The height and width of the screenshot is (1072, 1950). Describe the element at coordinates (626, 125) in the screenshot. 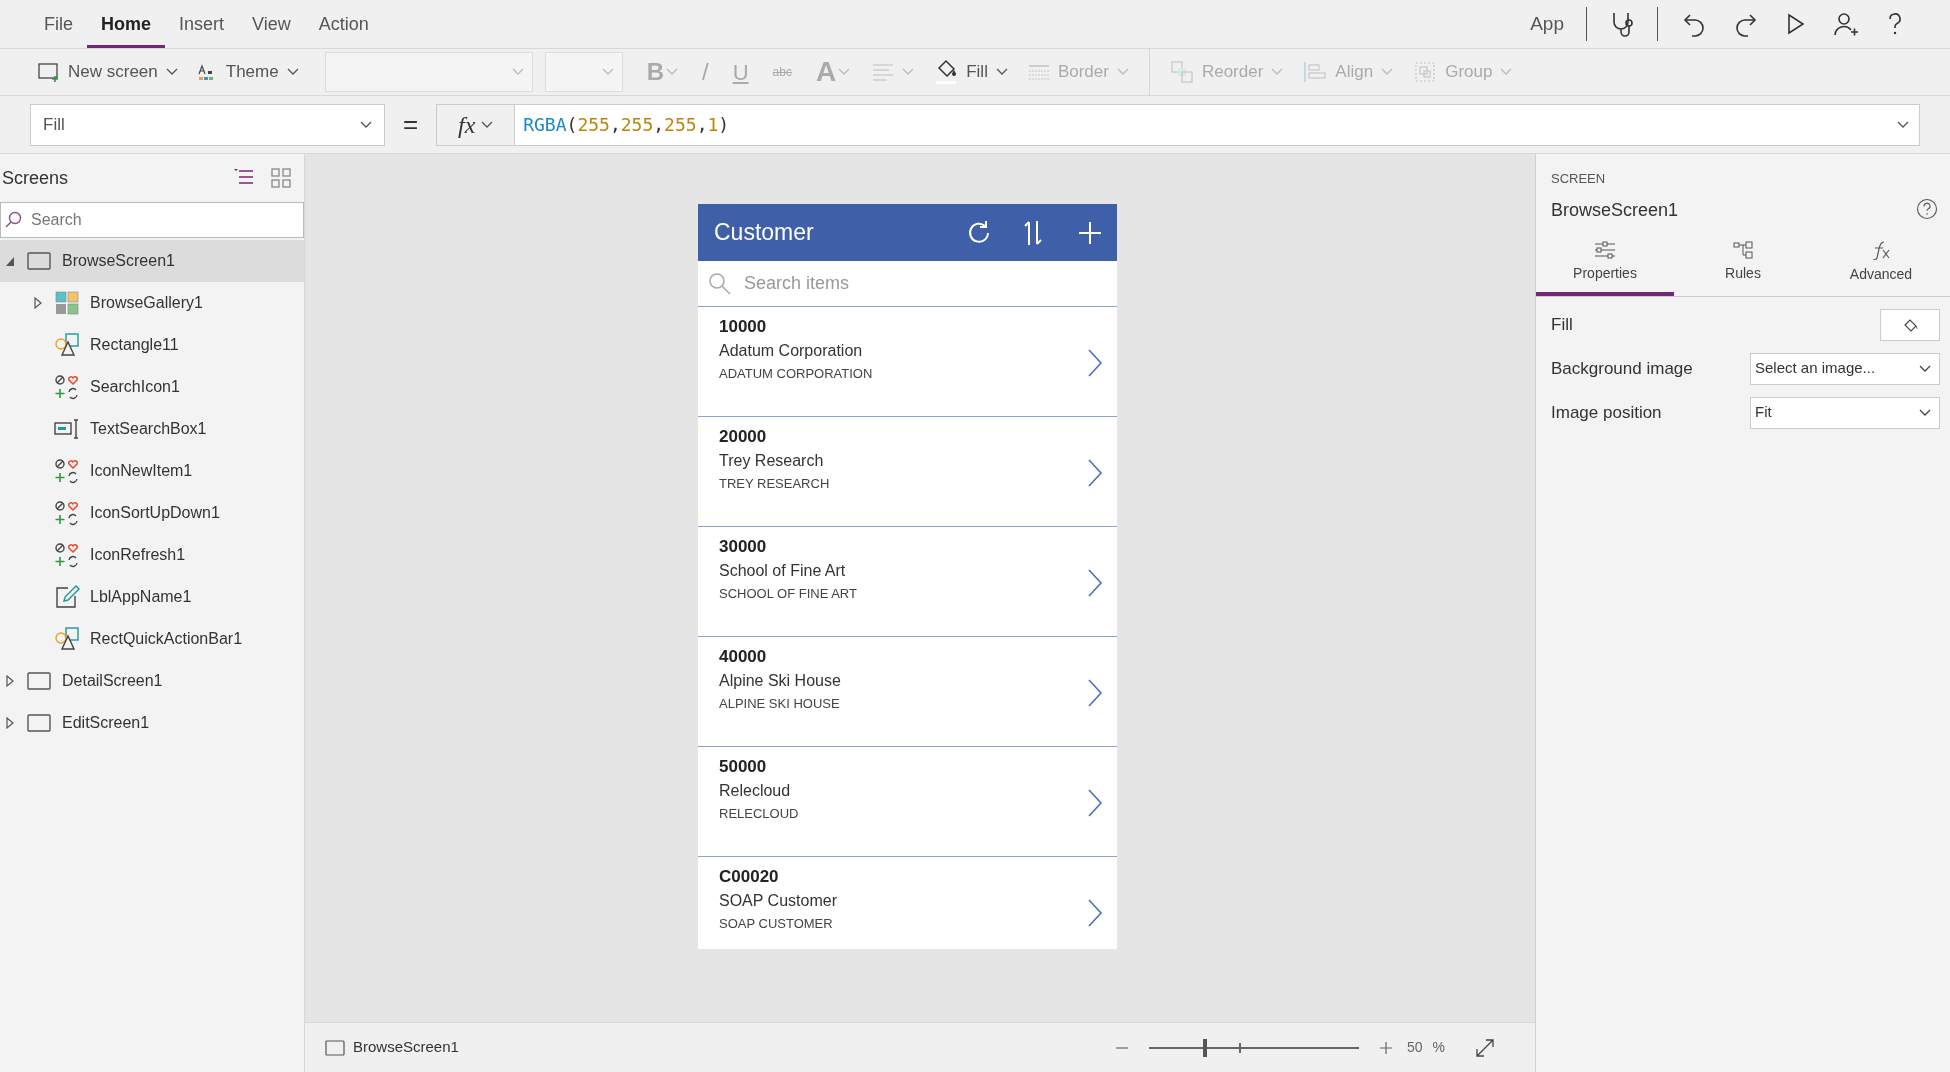

I see `formula-text: RGBA(255,255,255,1)` at that location.